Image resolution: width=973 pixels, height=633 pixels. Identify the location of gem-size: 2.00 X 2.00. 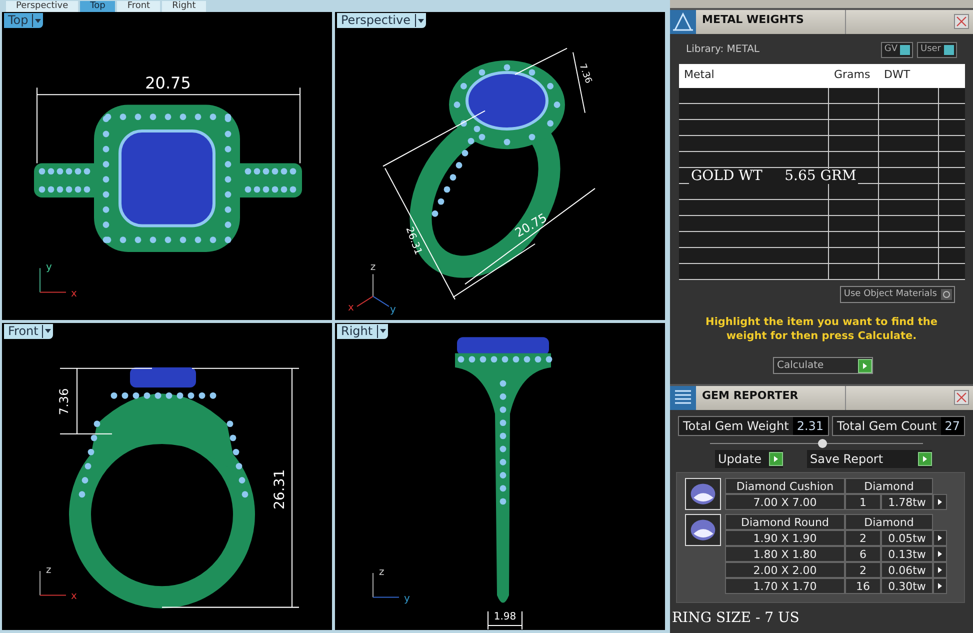
(785, 570).